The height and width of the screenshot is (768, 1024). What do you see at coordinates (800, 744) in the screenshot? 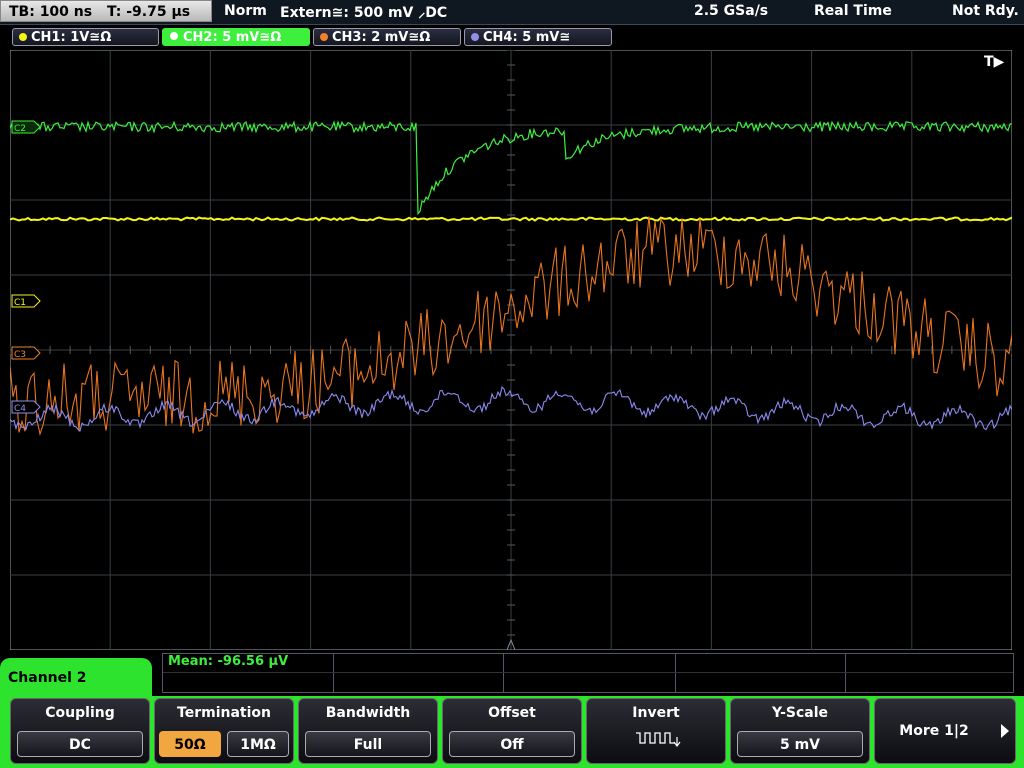
I see `y-scale-value: 5 mV` at bounding box center [800, 744].